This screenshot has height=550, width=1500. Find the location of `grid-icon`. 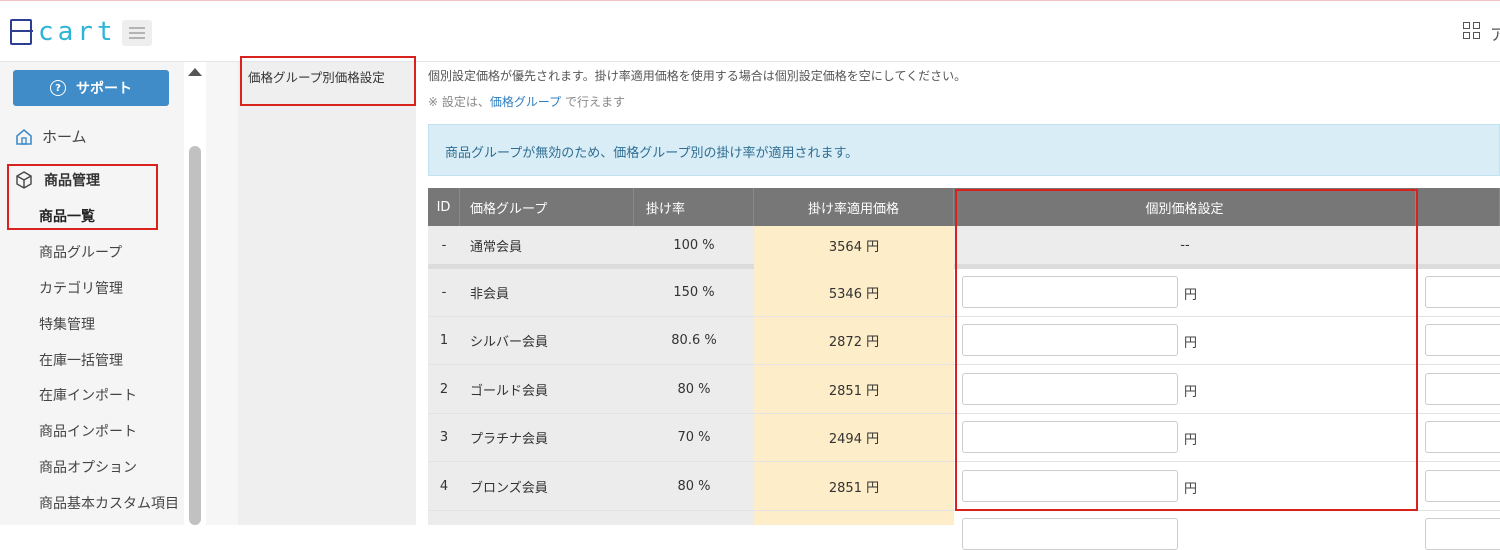

grid-icon is located at coordinates (1472, 31).